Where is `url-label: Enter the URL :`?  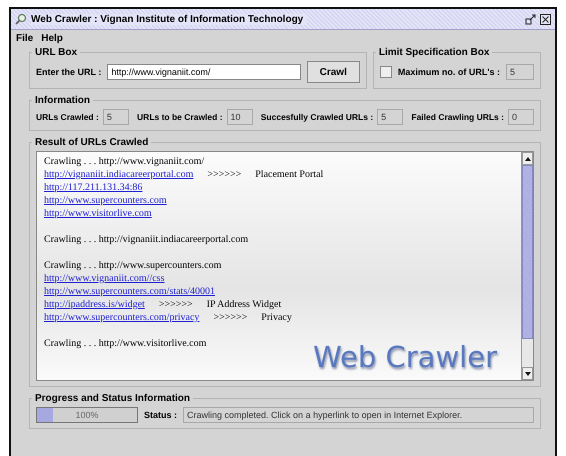 url-label: Enter the URL : is located at coordinates (69, 72).